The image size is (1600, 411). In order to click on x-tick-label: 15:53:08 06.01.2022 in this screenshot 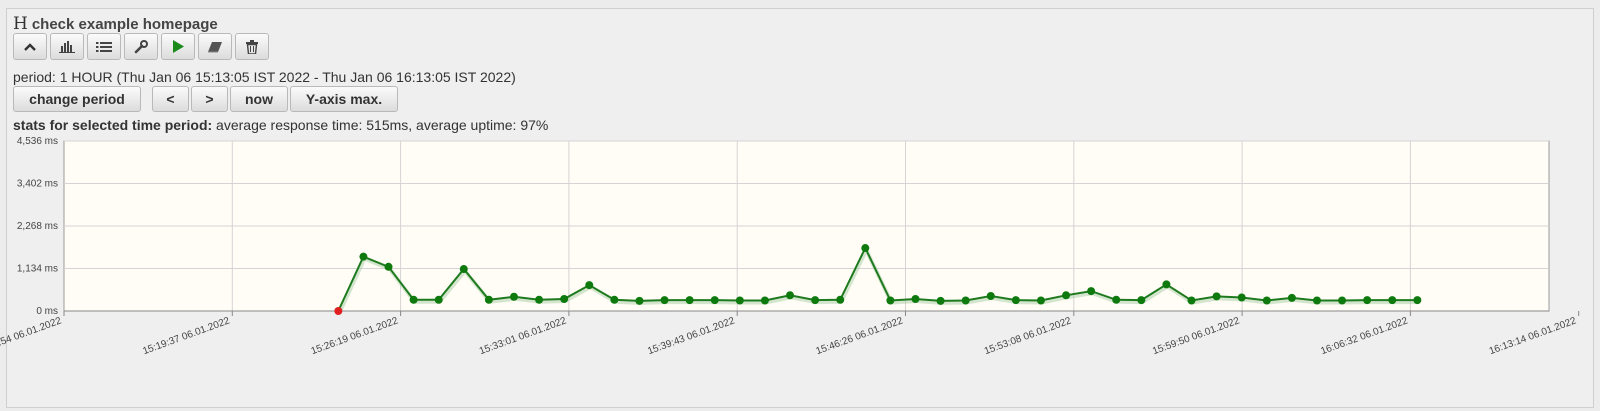, I will do `click(1028, 336)`.